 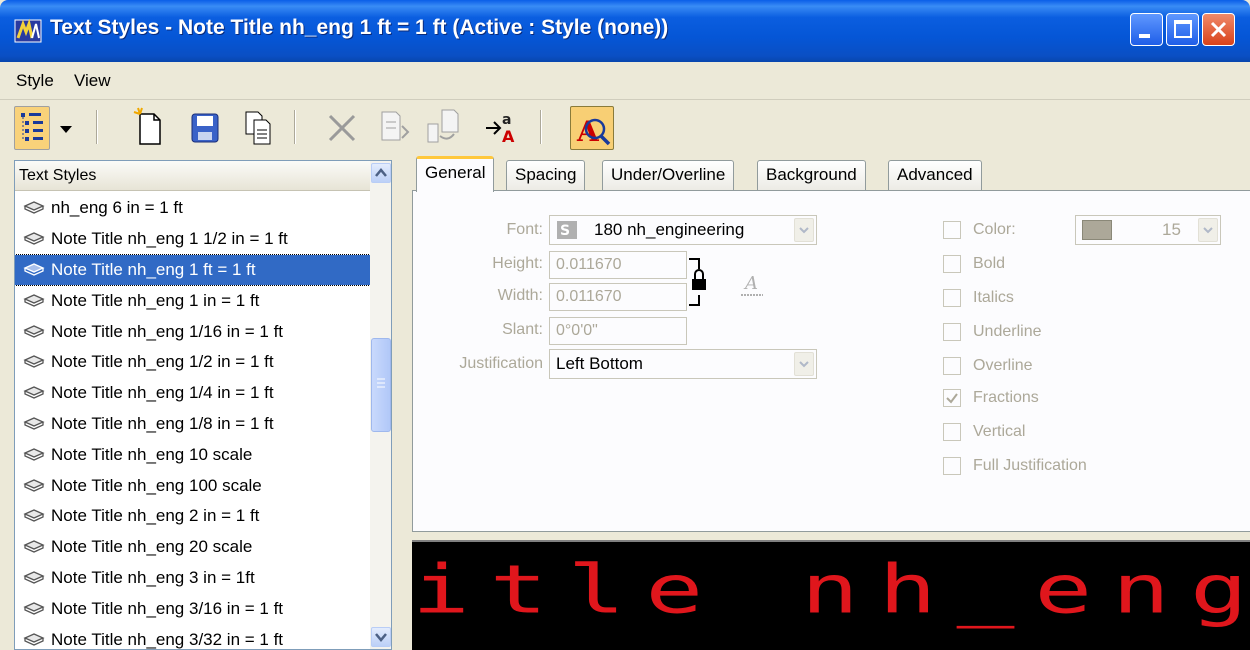 What do you see at coordinates (156, 485) in the screenshot?
I see `list-item-label: Note Title nh_eng 100 scale` at bounding box center [156, 485].